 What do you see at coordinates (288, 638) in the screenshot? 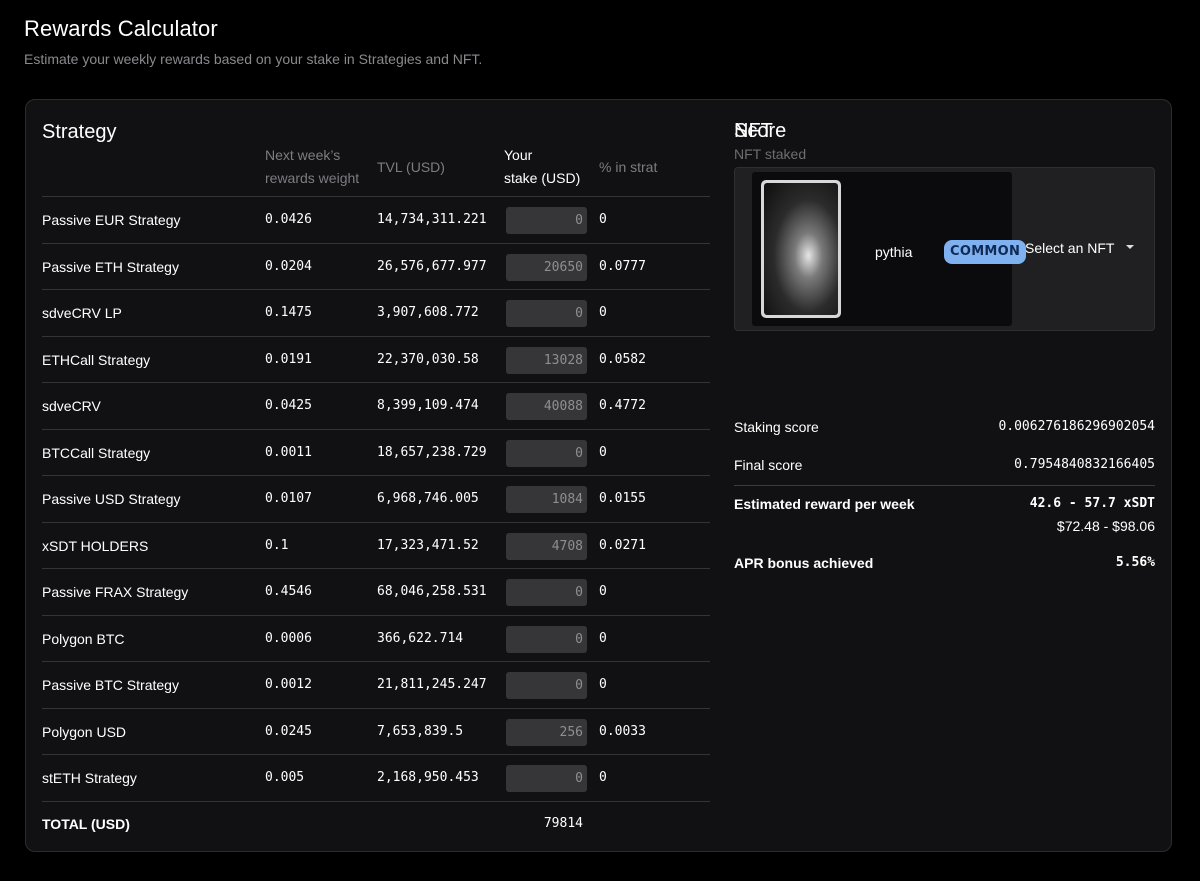
I see `rewards-weight: 0.0006` at bounding box center [288, 638].